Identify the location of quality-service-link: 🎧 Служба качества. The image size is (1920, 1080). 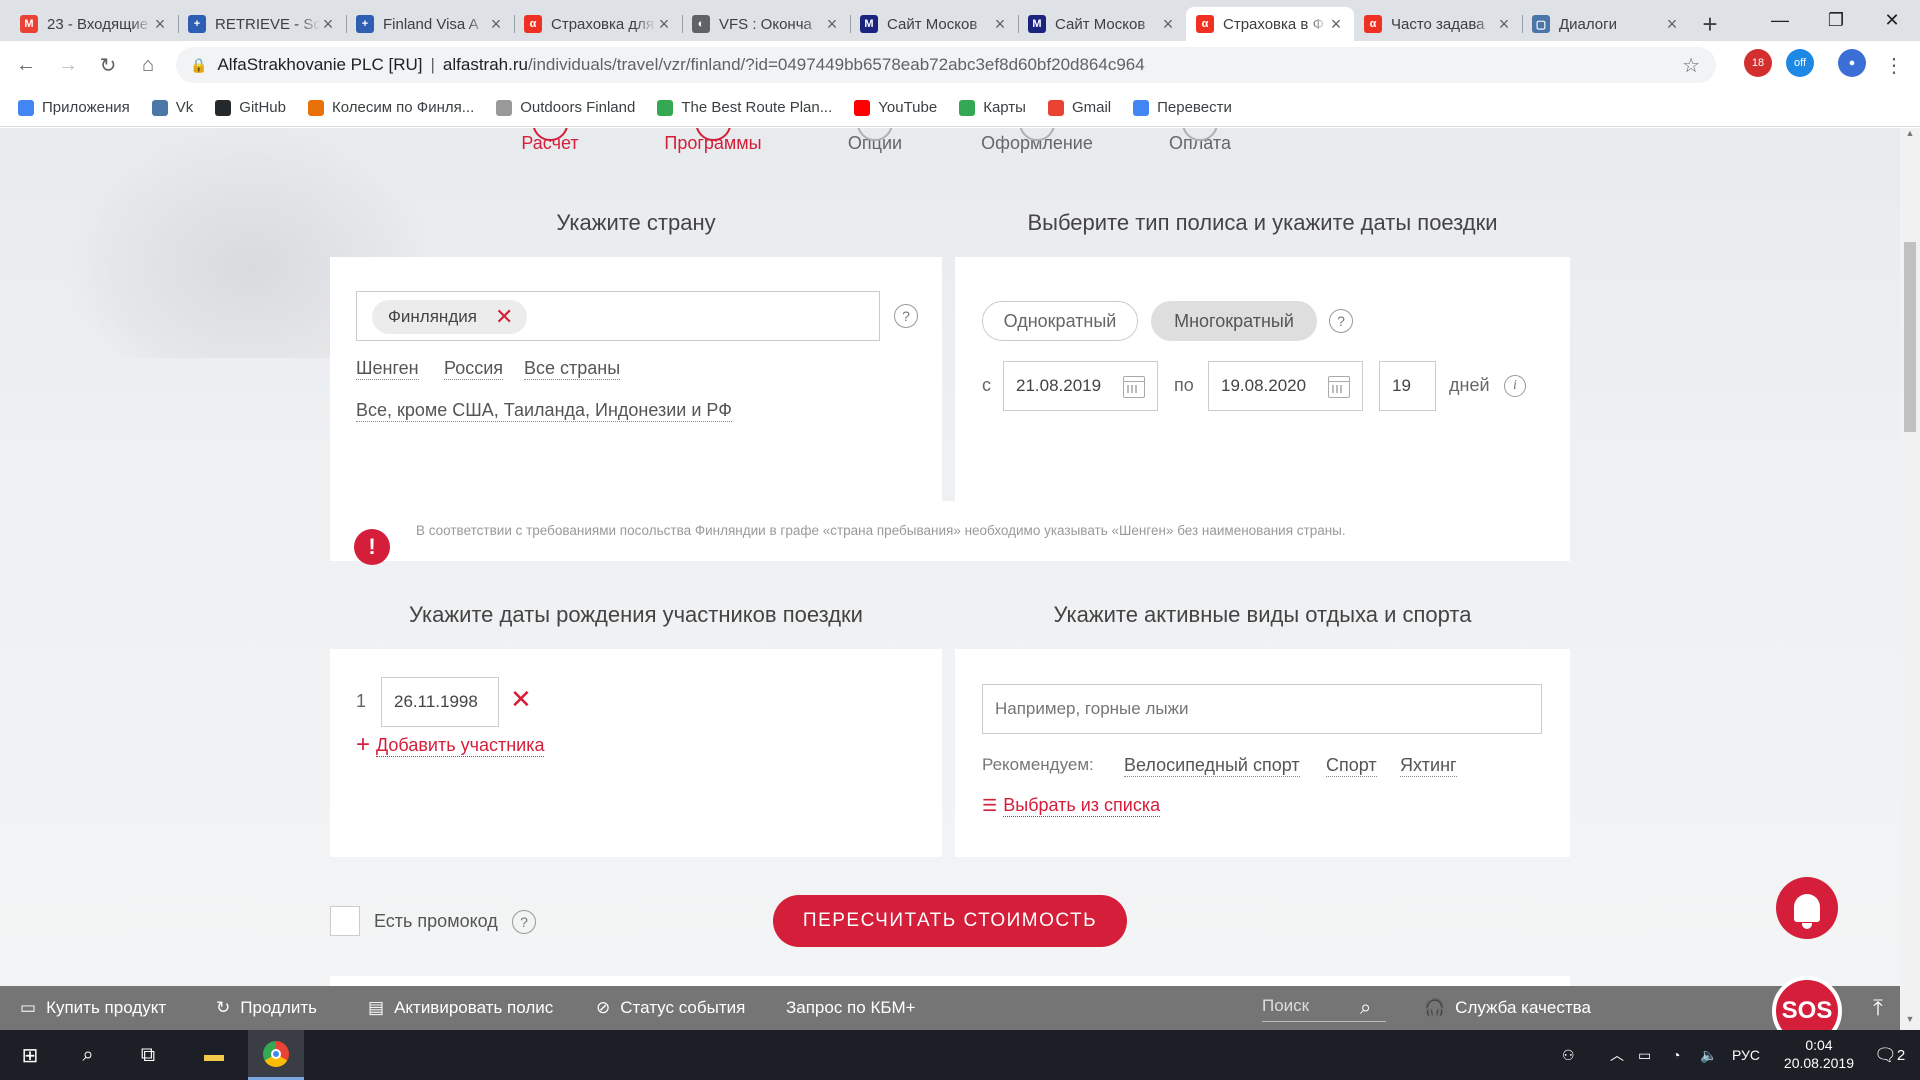
(1507, 1008).